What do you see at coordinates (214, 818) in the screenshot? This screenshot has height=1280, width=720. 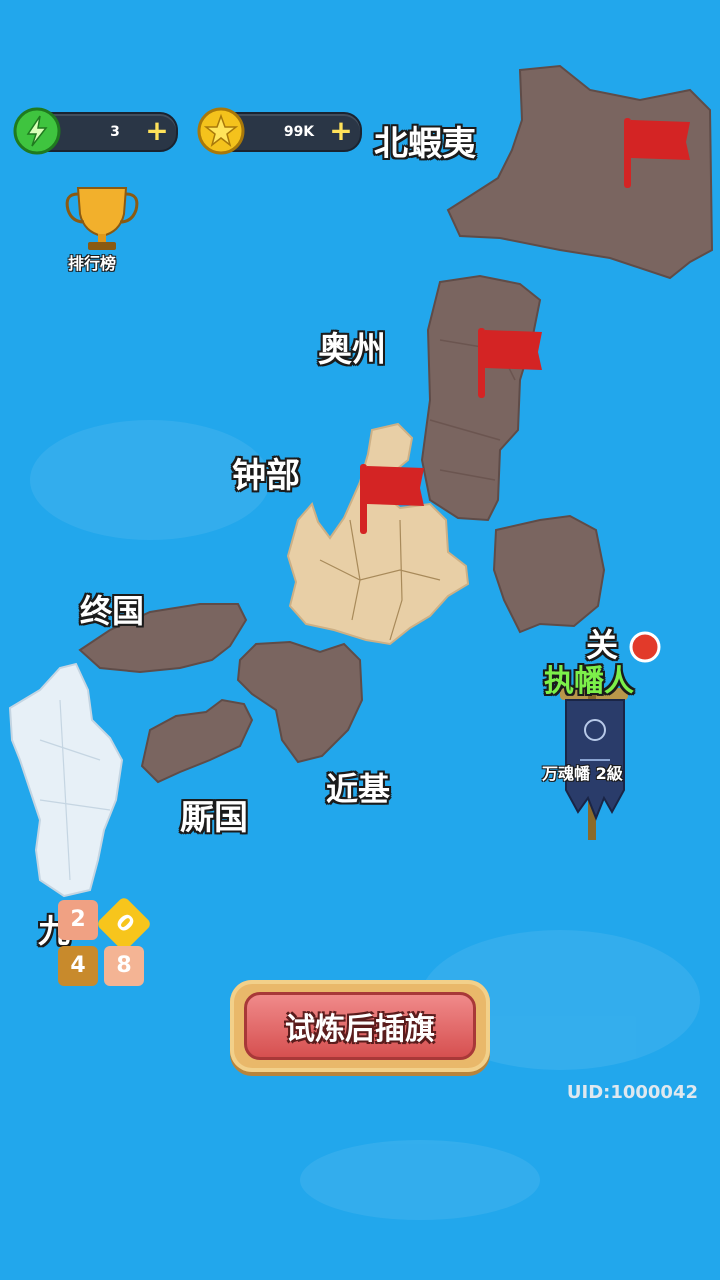 I see `label-chugoku: 厮国` at bounding box center [214, 818].